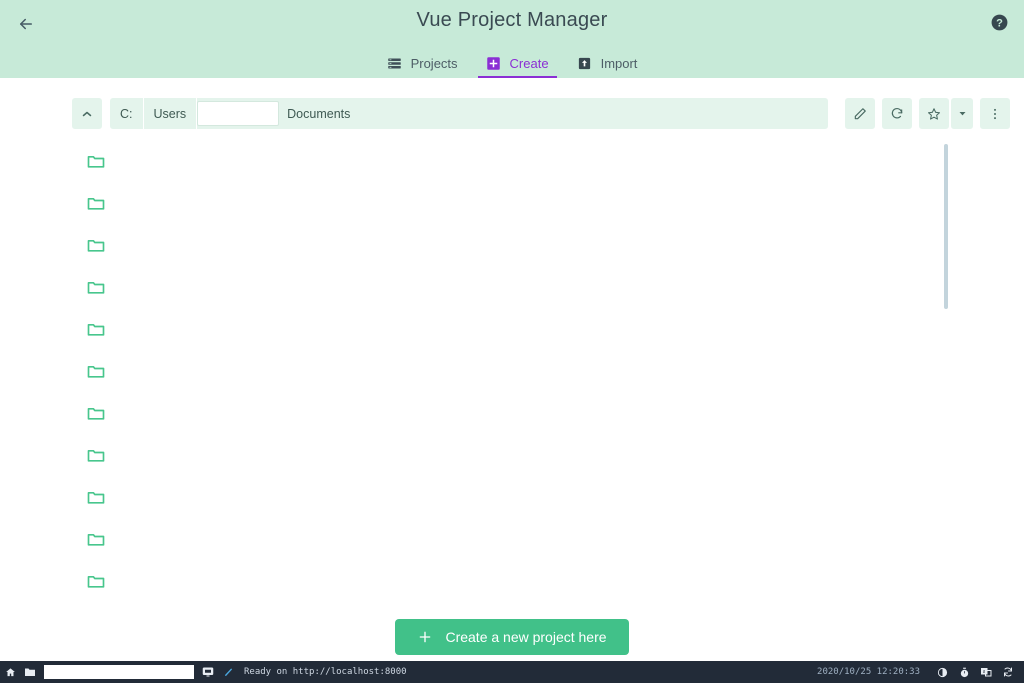  What do you see at coordinates (127, 113) in the screenshot?
I see `breadcrumb-item-drive: C:` at bounding box center [127, 113].